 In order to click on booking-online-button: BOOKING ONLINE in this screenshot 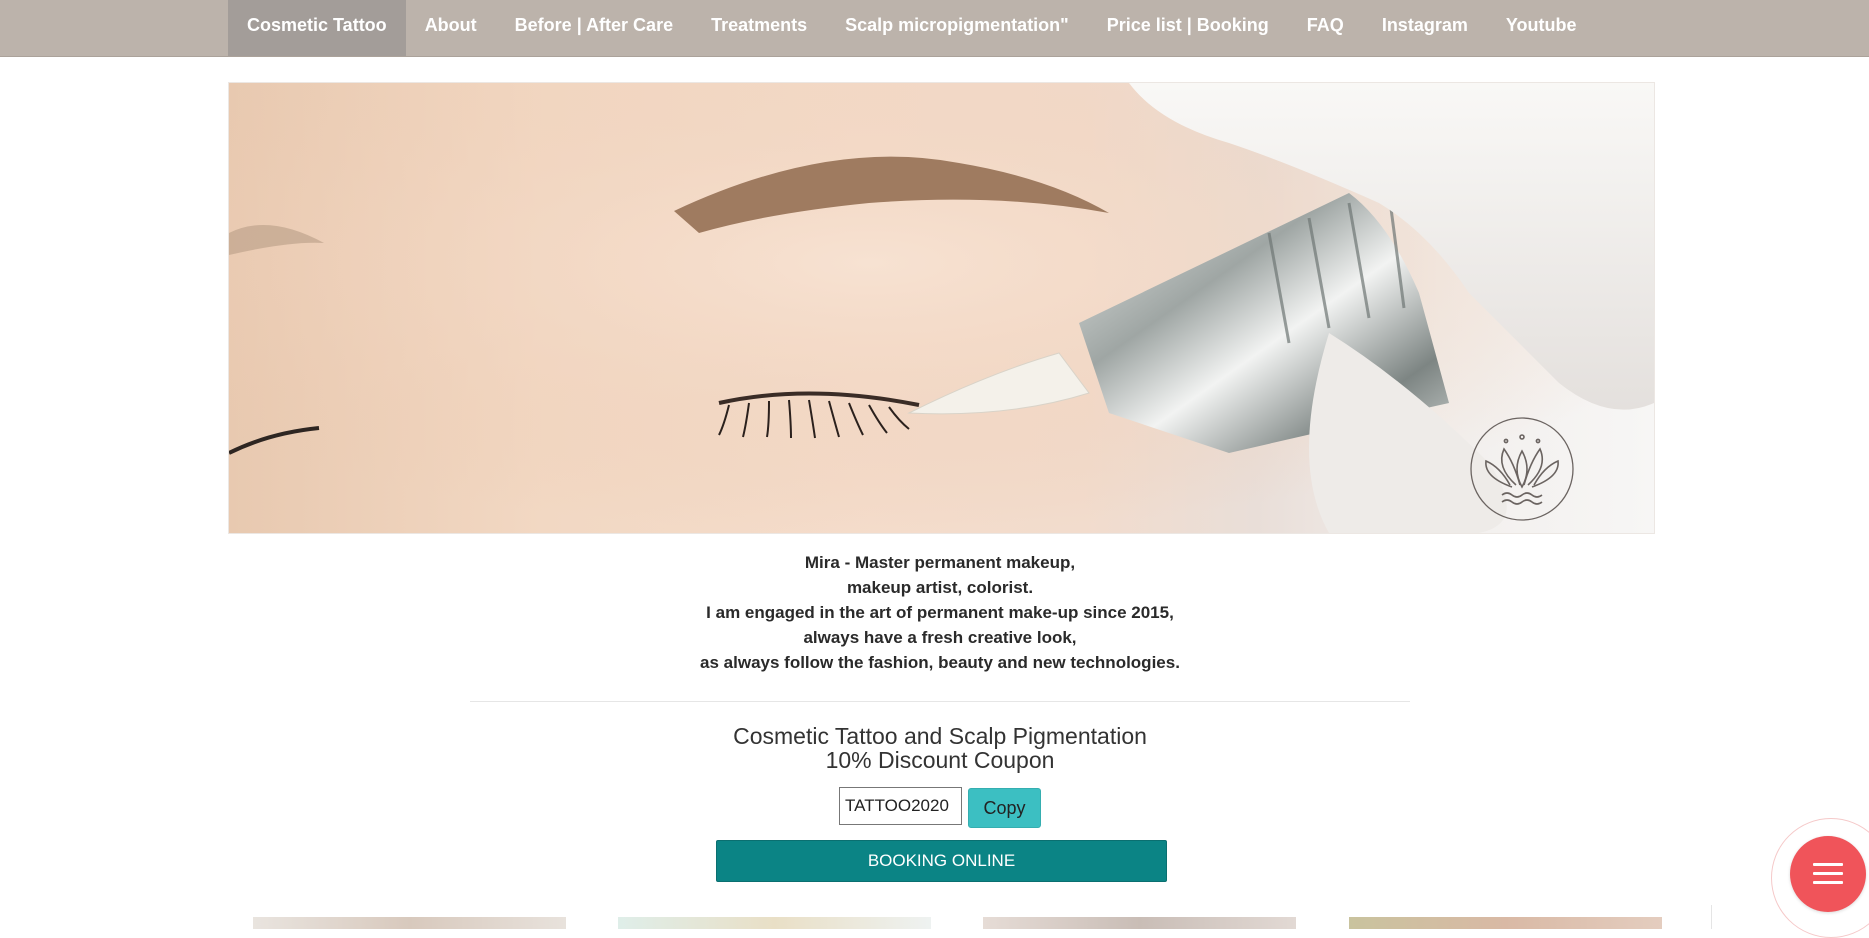, I will do `click(941, 861)`.